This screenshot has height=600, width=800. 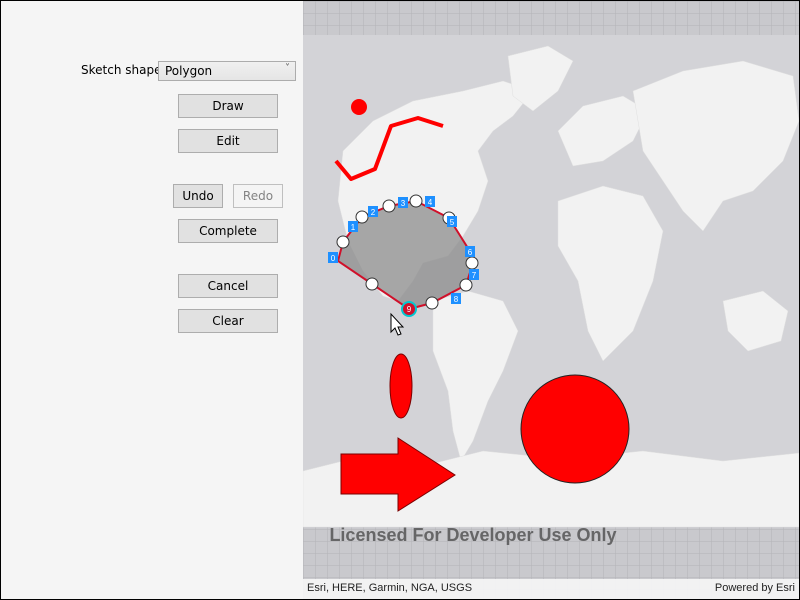 I want to click on clear-button: Clear, so click(x=228, y=321).